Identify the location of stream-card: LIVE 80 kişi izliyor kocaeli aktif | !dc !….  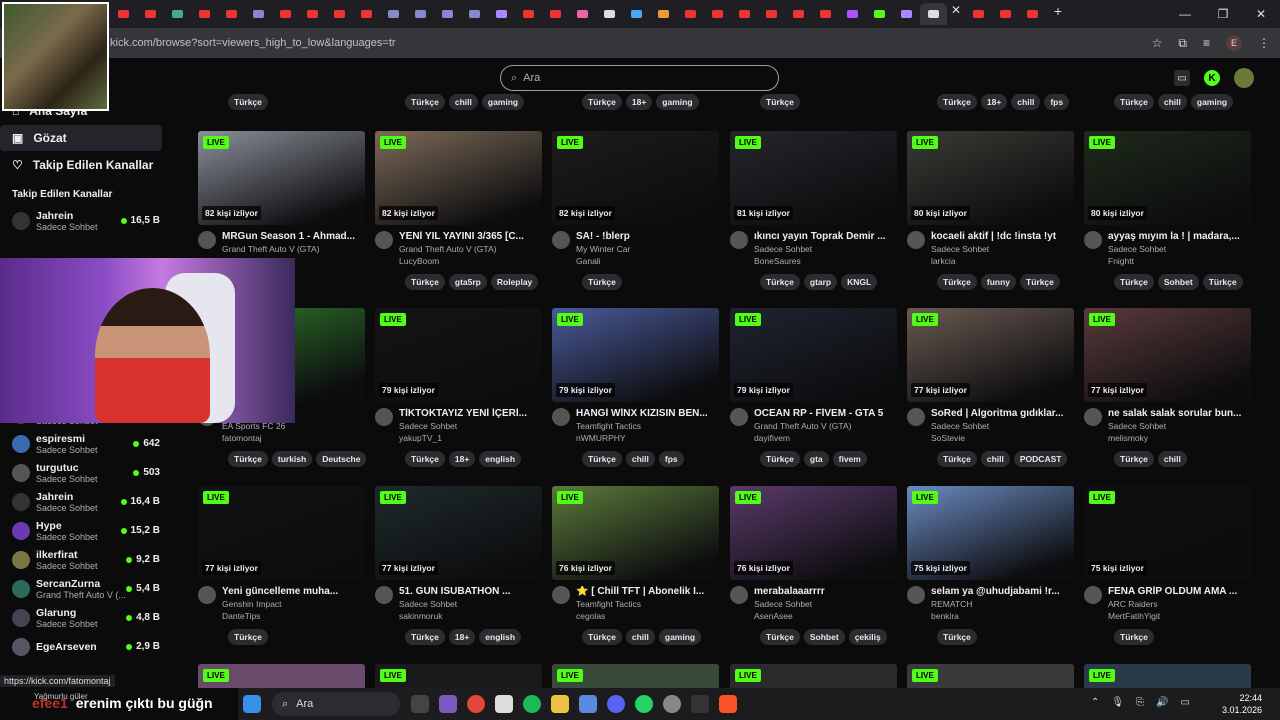
(990, 210).